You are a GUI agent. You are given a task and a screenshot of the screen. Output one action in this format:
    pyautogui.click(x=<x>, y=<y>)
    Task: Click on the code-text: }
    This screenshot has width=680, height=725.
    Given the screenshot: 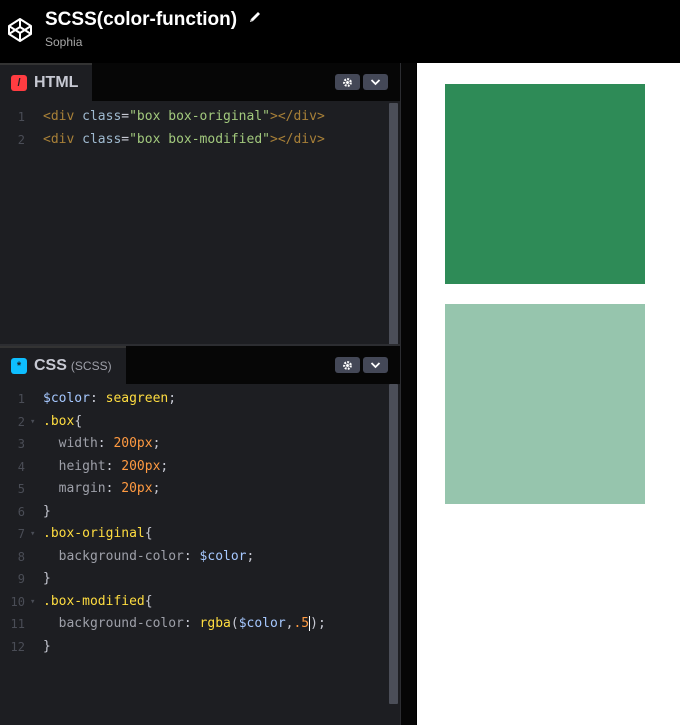 What is the action you would take?
    pyautogui.click(x=47, y=579)
    